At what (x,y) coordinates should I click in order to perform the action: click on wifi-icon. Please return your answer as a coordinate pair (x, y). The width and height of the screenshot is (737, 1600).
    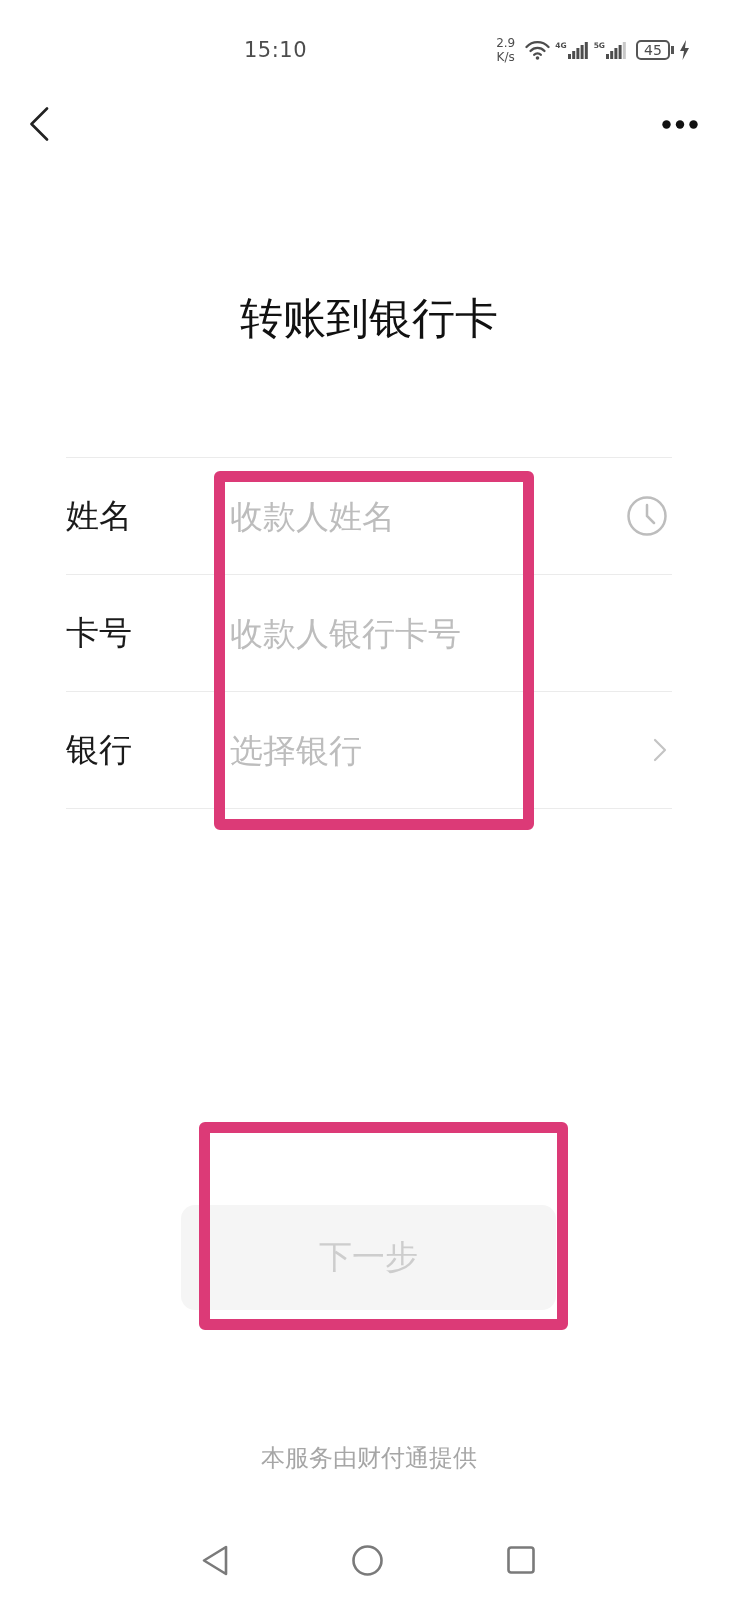
    Looking at the image, I should click on (538, 50).